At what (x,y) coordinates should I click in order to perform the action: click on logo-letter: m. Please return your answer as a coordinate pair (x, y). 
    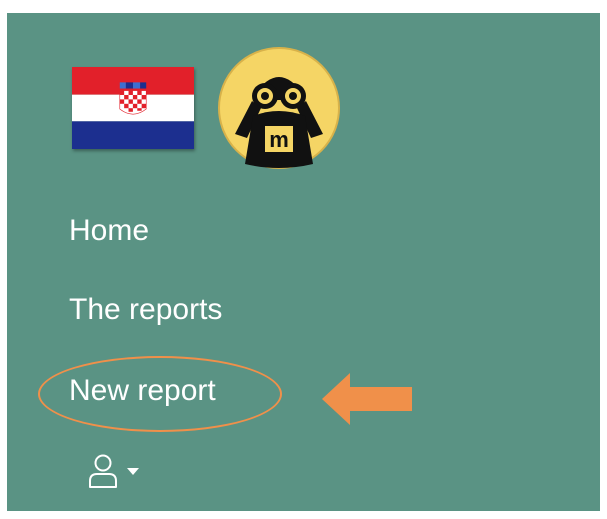
    Looking at the image, I should click on (279, 139).